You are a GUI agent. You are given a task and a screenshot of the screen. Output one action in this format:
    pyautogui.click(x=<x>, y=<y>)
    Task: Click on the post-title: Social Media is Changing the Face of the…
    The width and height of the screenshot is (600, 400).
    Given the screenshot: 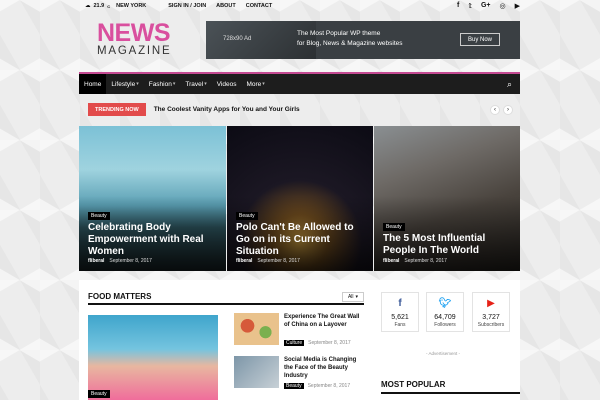 What is the action you would take?
    pyautogui.click(x=325, y=368)
    